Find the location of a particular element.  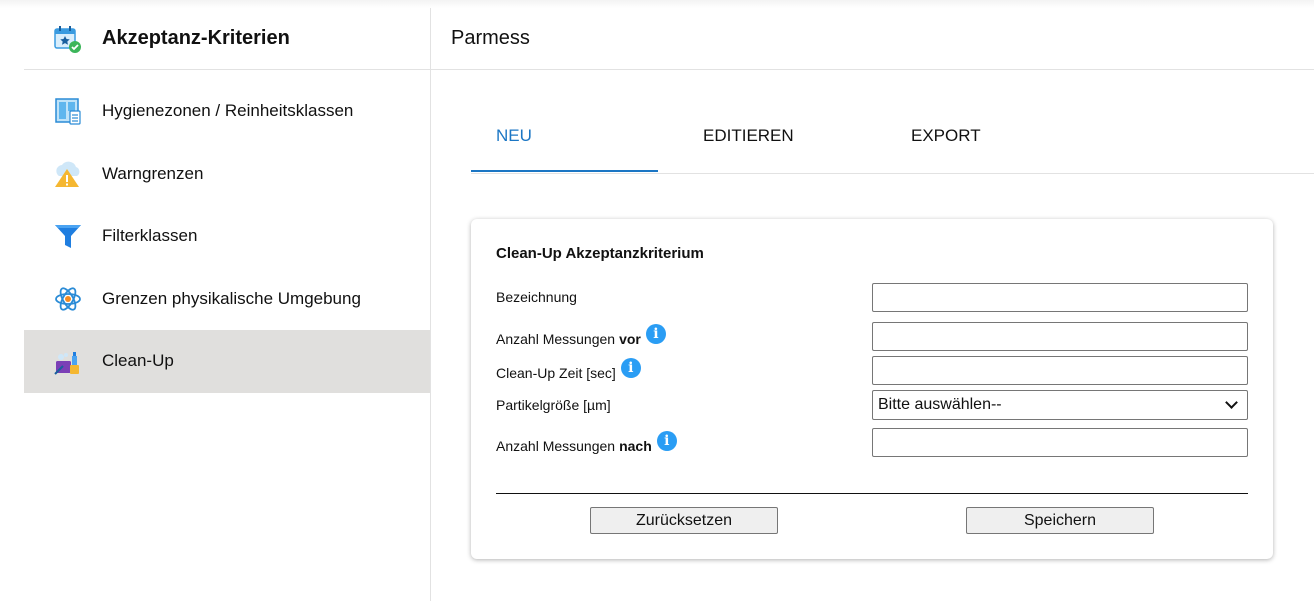

sidebar-item-label: Warngrenzen is located at coordinates (152, 174).